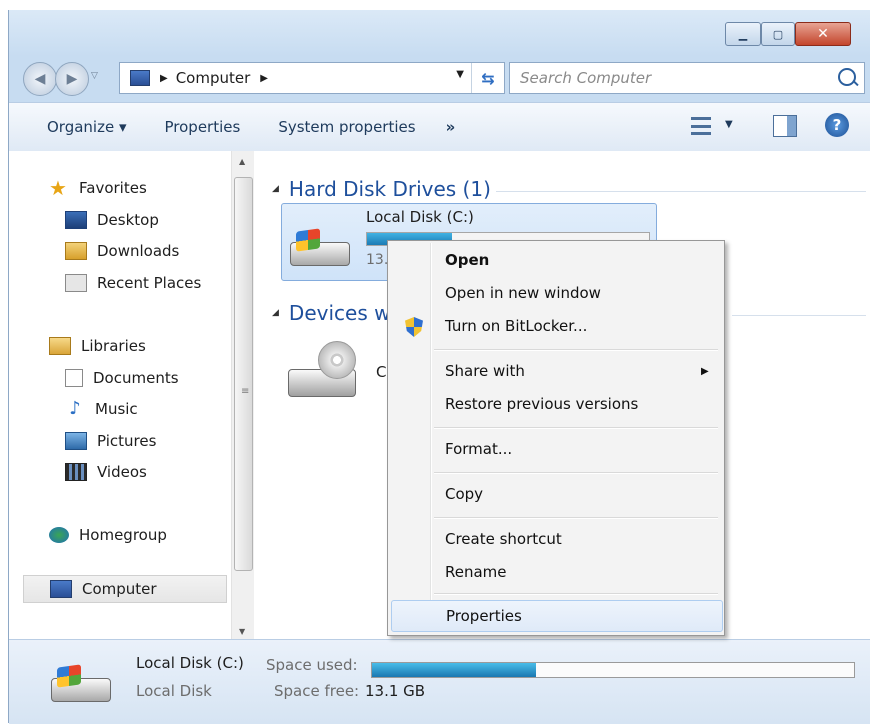 The width and height of the screenshot is (870, 724). I want to click on scroll-up-icon: ▲, so click(242, 161).